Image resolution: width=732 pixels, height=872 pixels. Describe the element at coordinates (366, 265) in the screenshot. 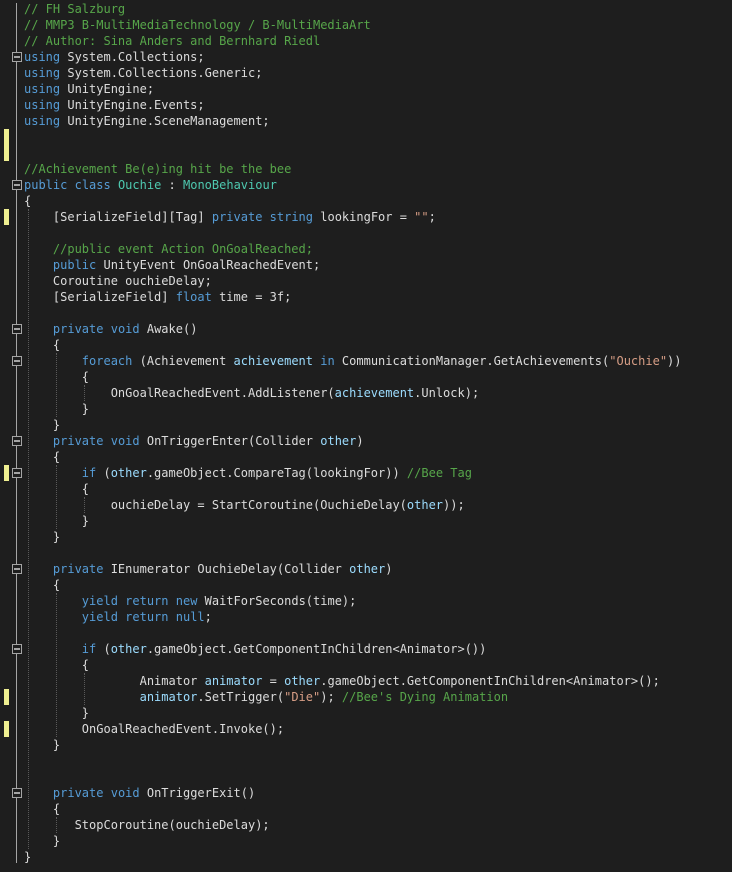

I see `code-line: public UnityEvent OnGoalReachedEvent;` at that location.